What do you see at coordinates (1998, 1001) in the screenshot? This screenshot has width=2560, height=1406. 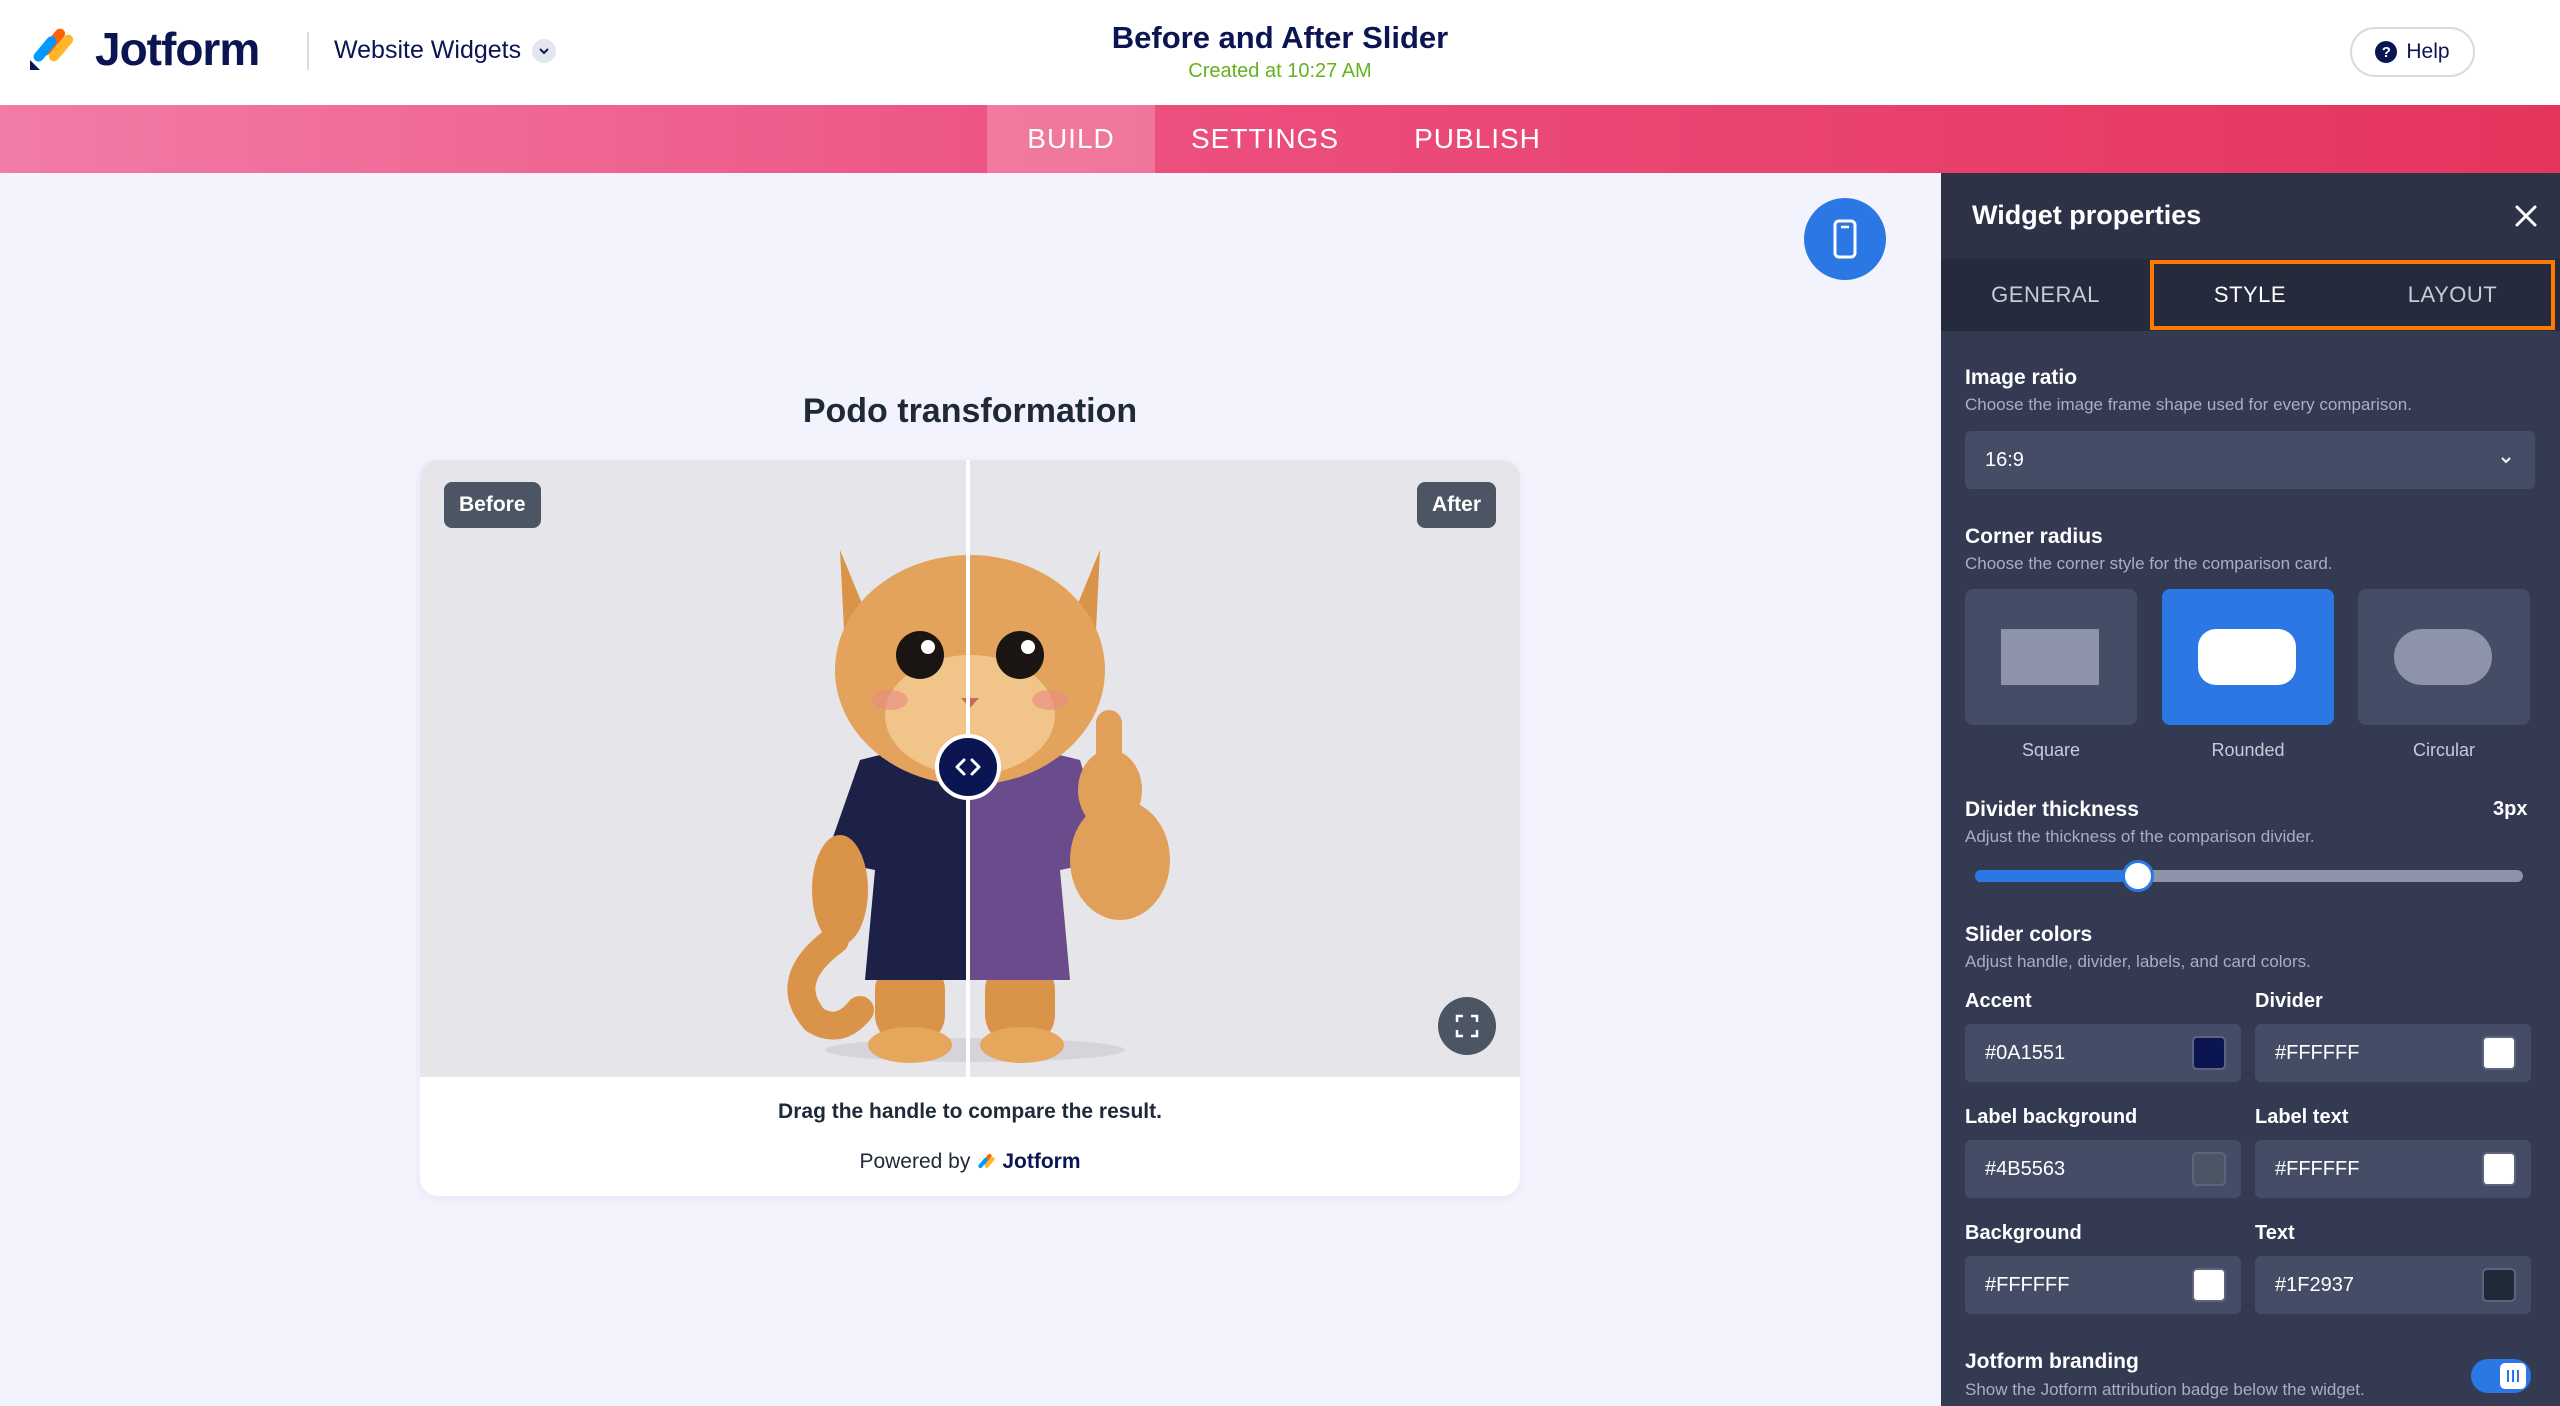 I see `accent-color-label: Accent` at bounding box center [1998, 1001].